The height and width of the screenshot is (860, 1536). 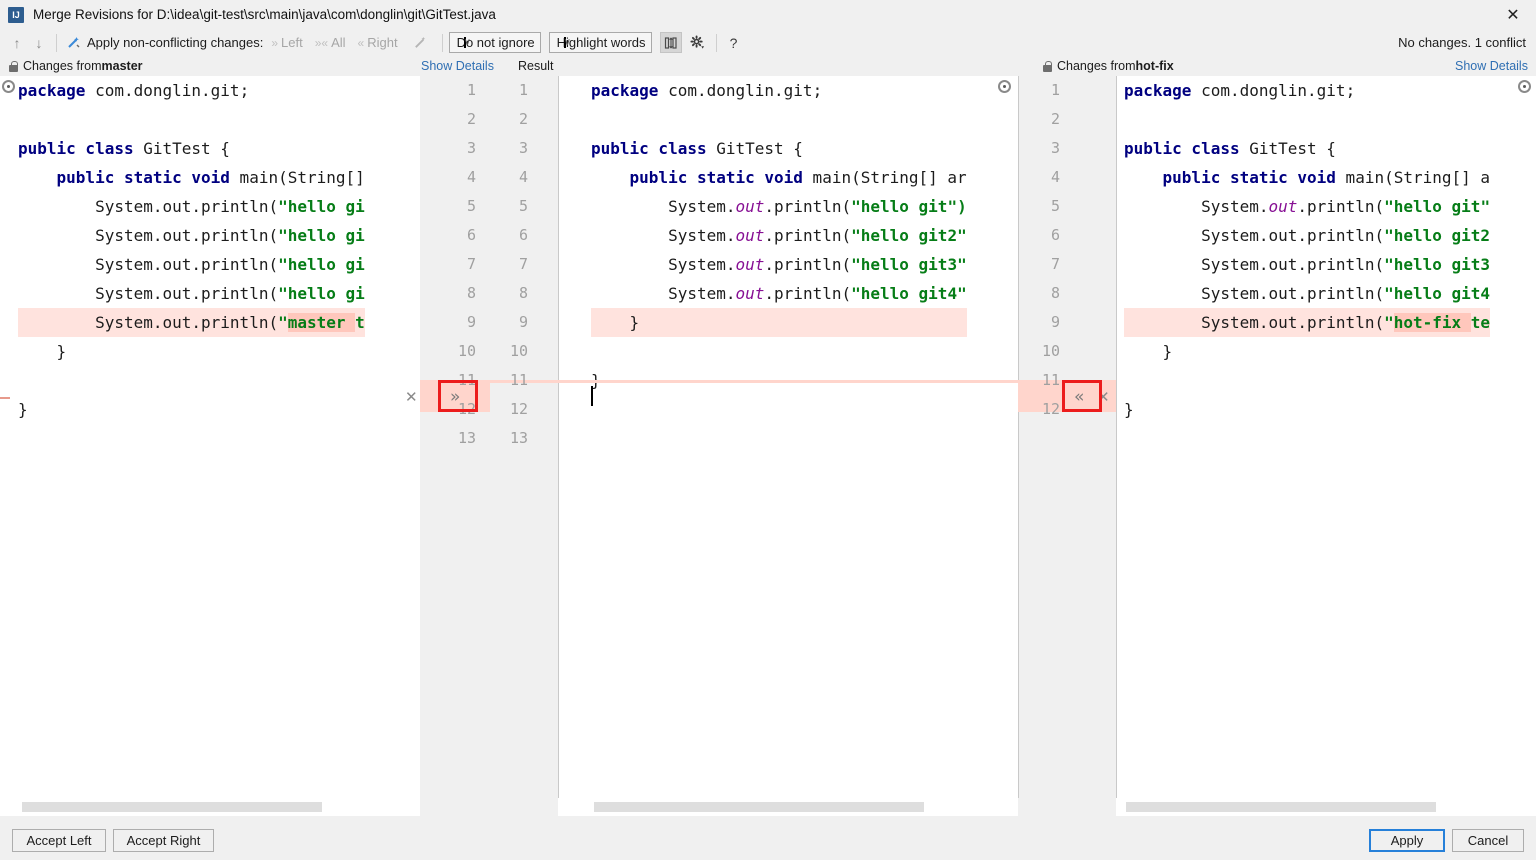 I want to click on code-line: System.out.println("hello git4, so click(x=1307, y=293).